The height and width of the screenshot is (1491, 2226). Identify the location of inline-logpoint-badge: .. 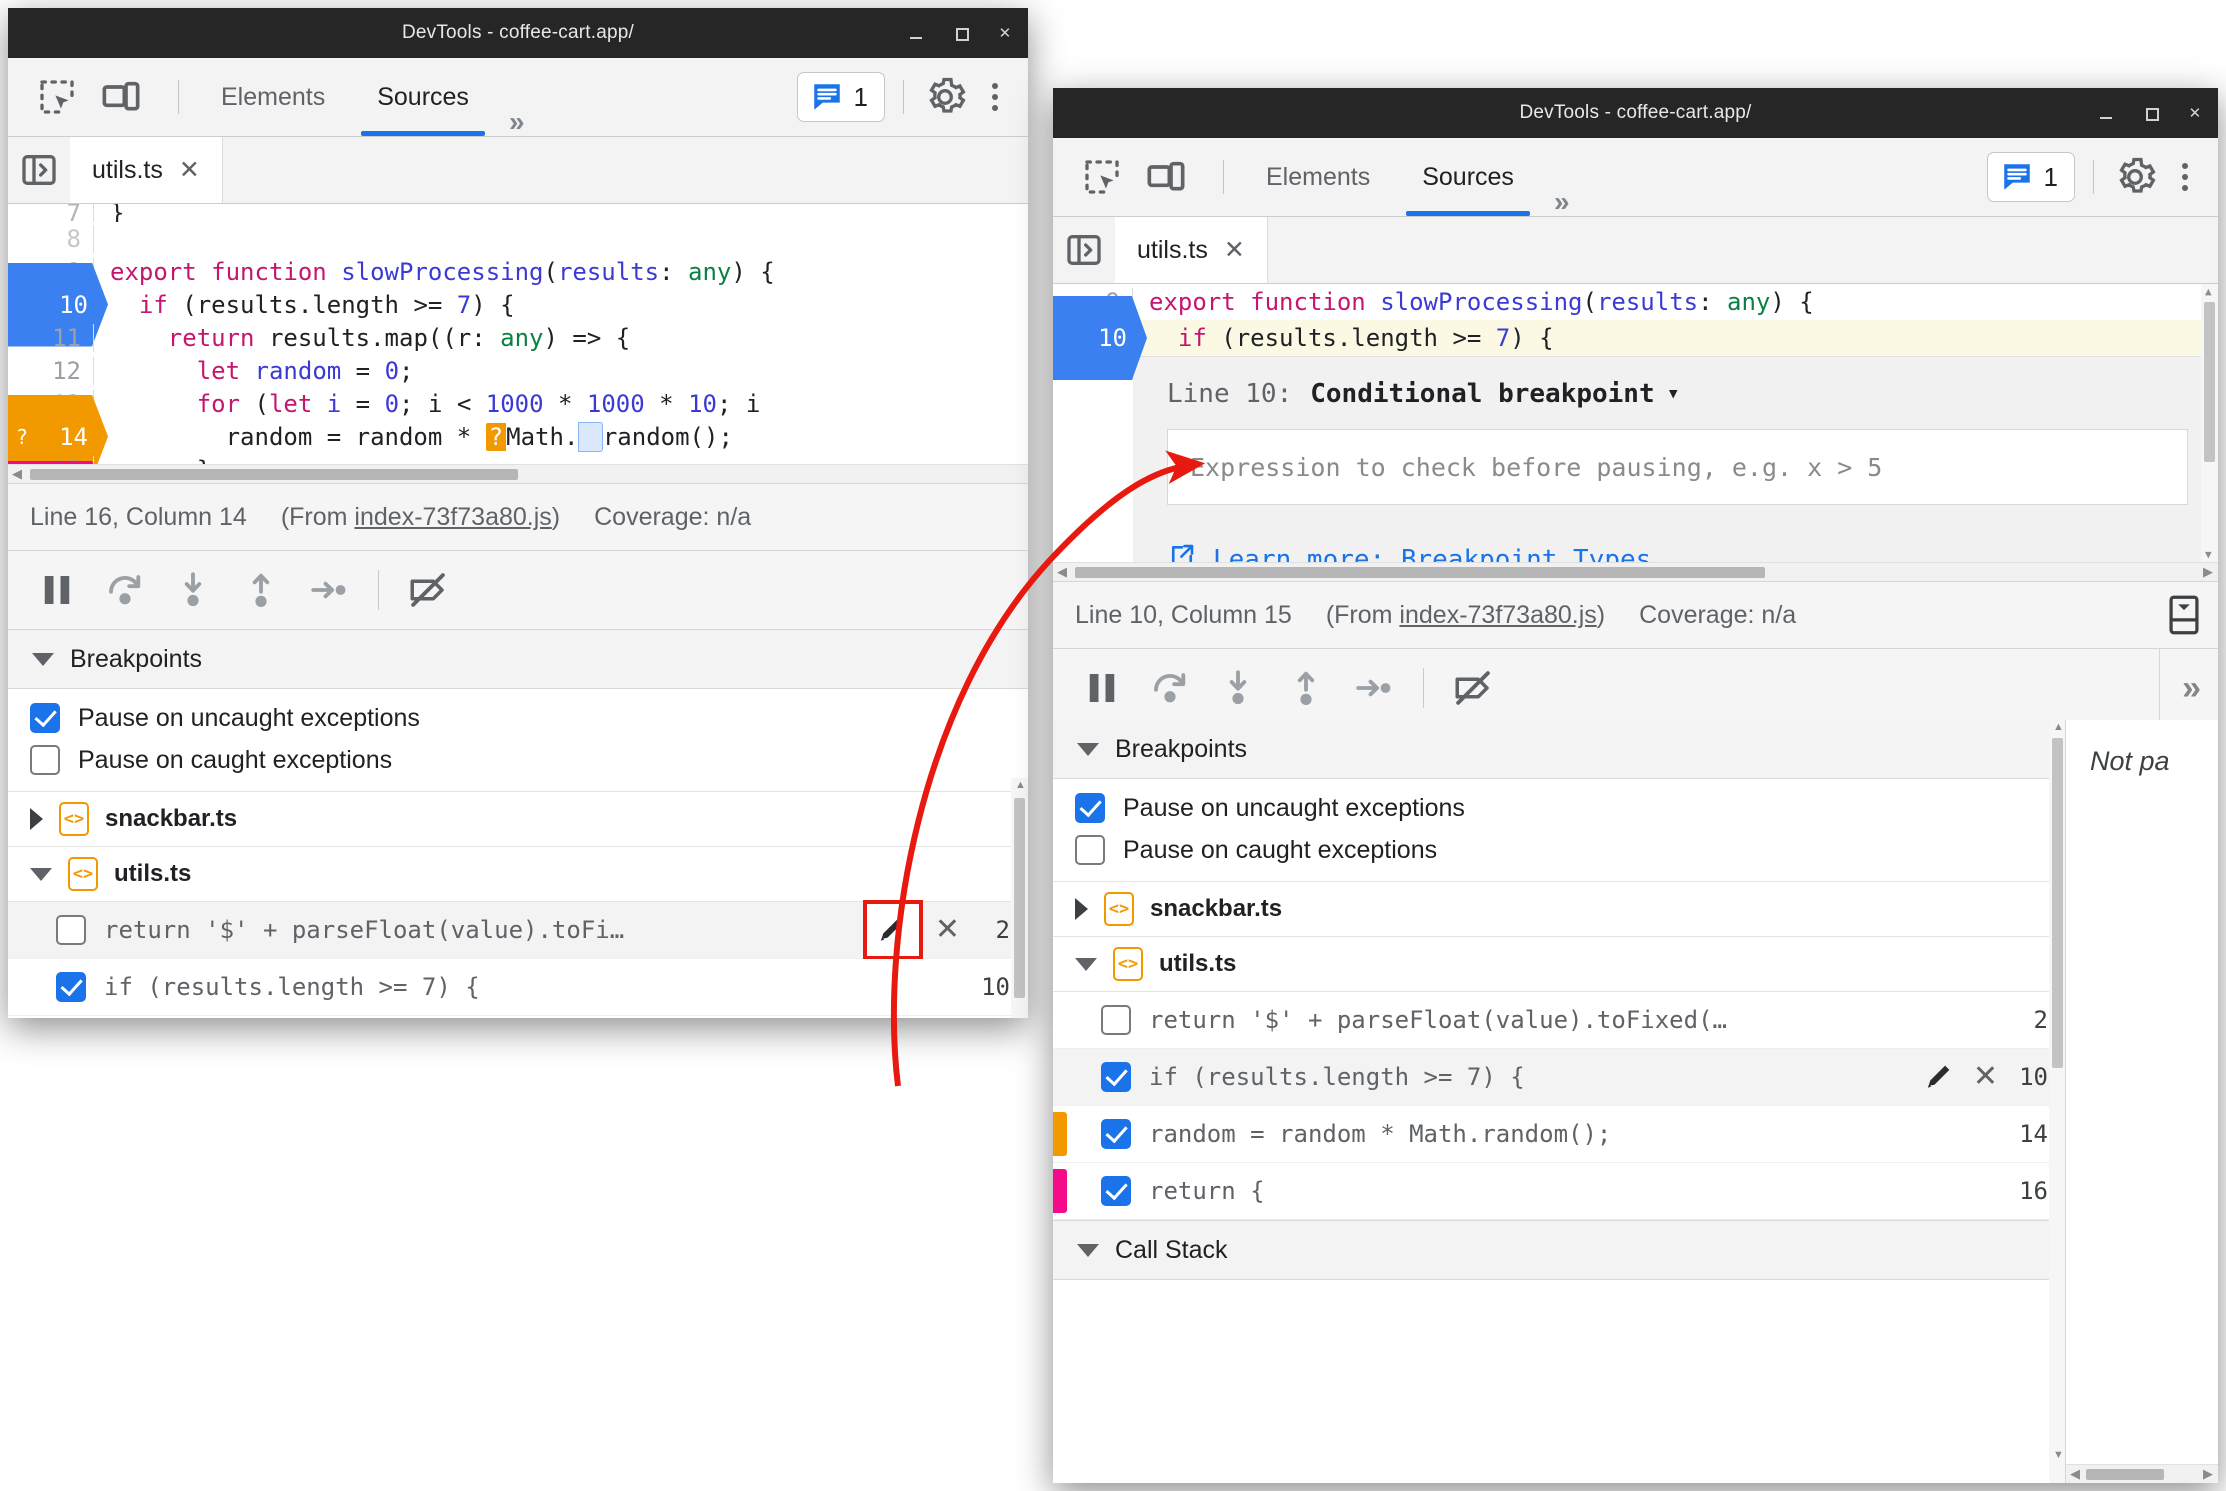
(590, 436).